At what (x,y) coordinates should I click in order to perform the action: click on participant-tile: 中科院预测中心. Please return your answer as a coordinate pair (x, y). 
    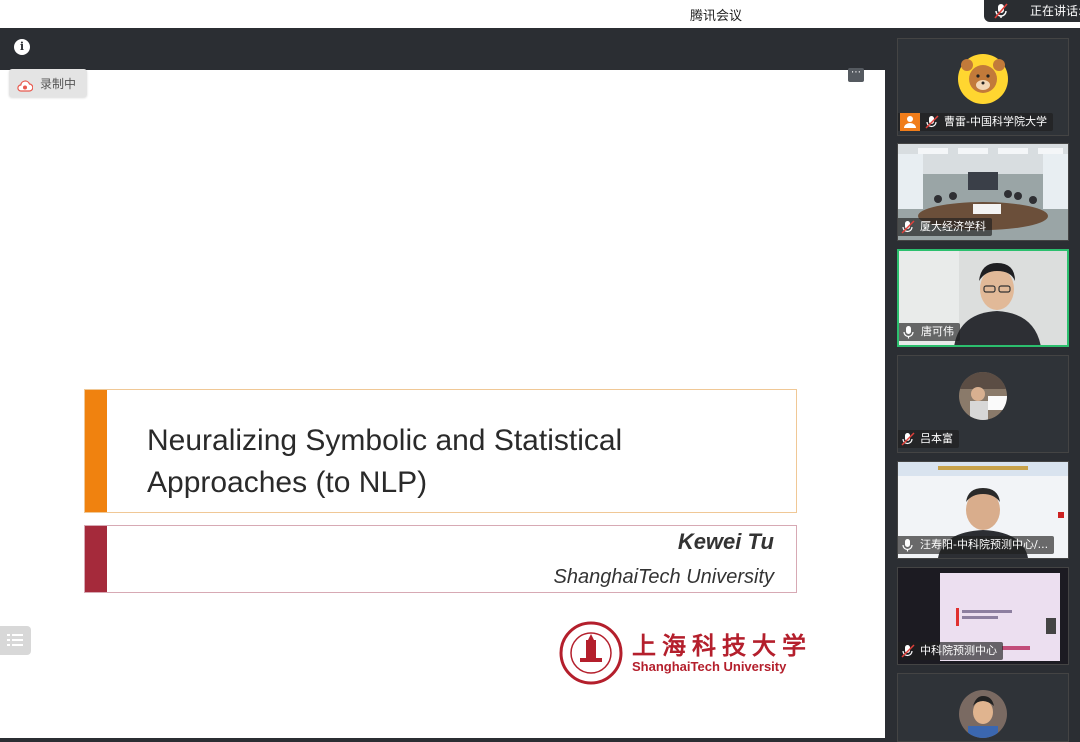
    Looking at the image, I should click on (983, 616).